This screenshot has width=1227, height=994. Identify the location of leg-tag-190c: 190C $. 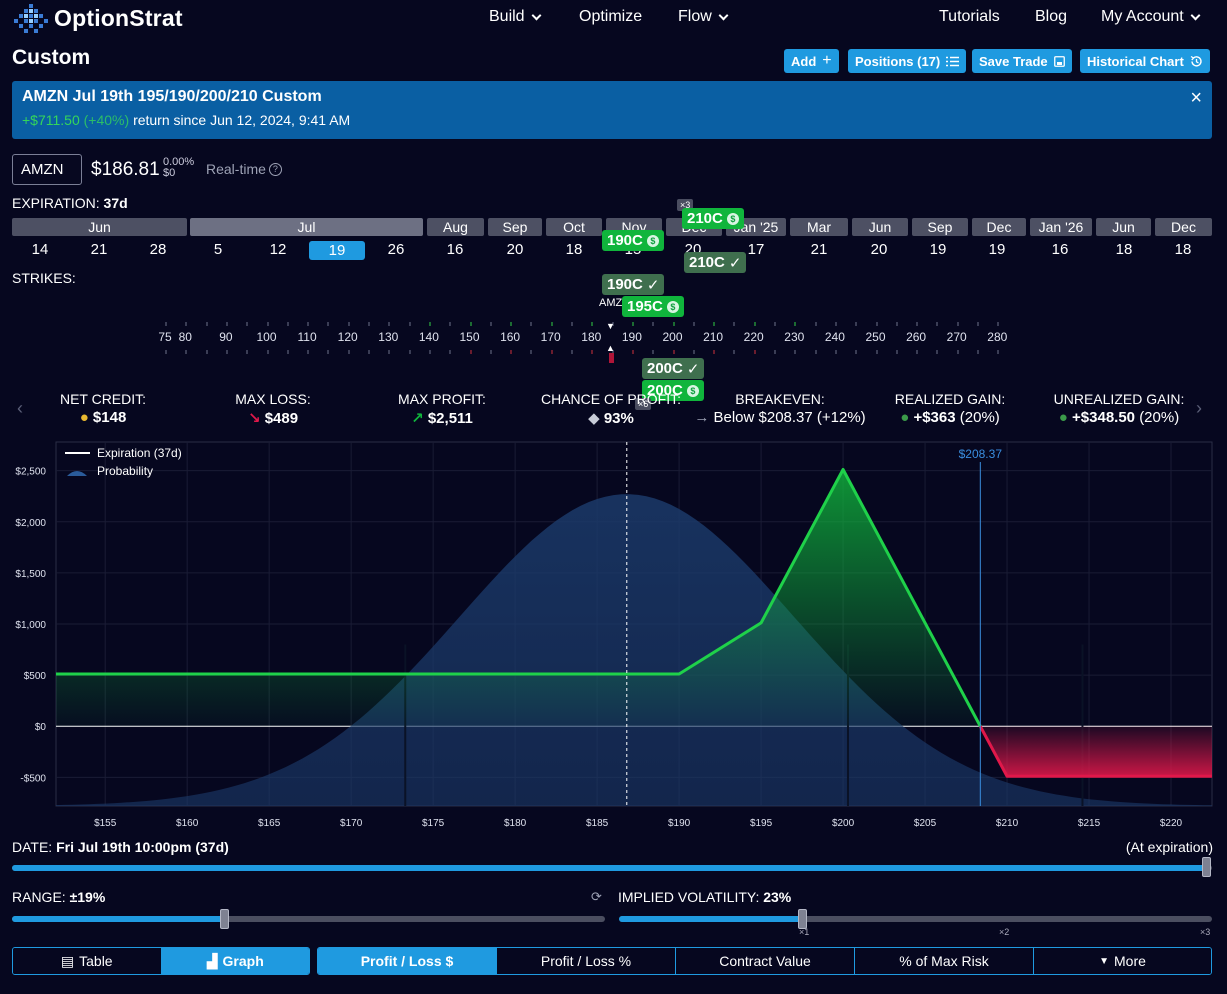
(633, 240).